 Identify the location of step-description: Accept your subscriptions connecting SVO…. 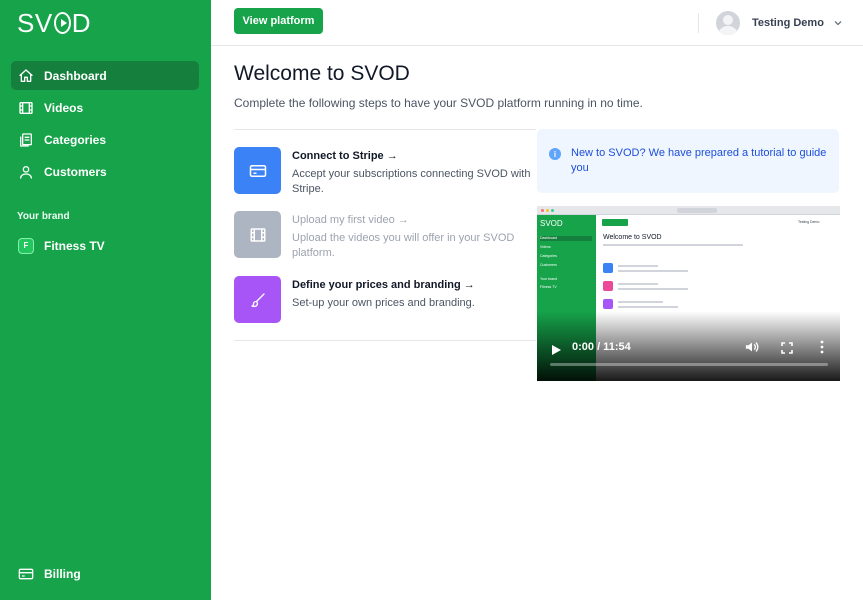
(411, 181).